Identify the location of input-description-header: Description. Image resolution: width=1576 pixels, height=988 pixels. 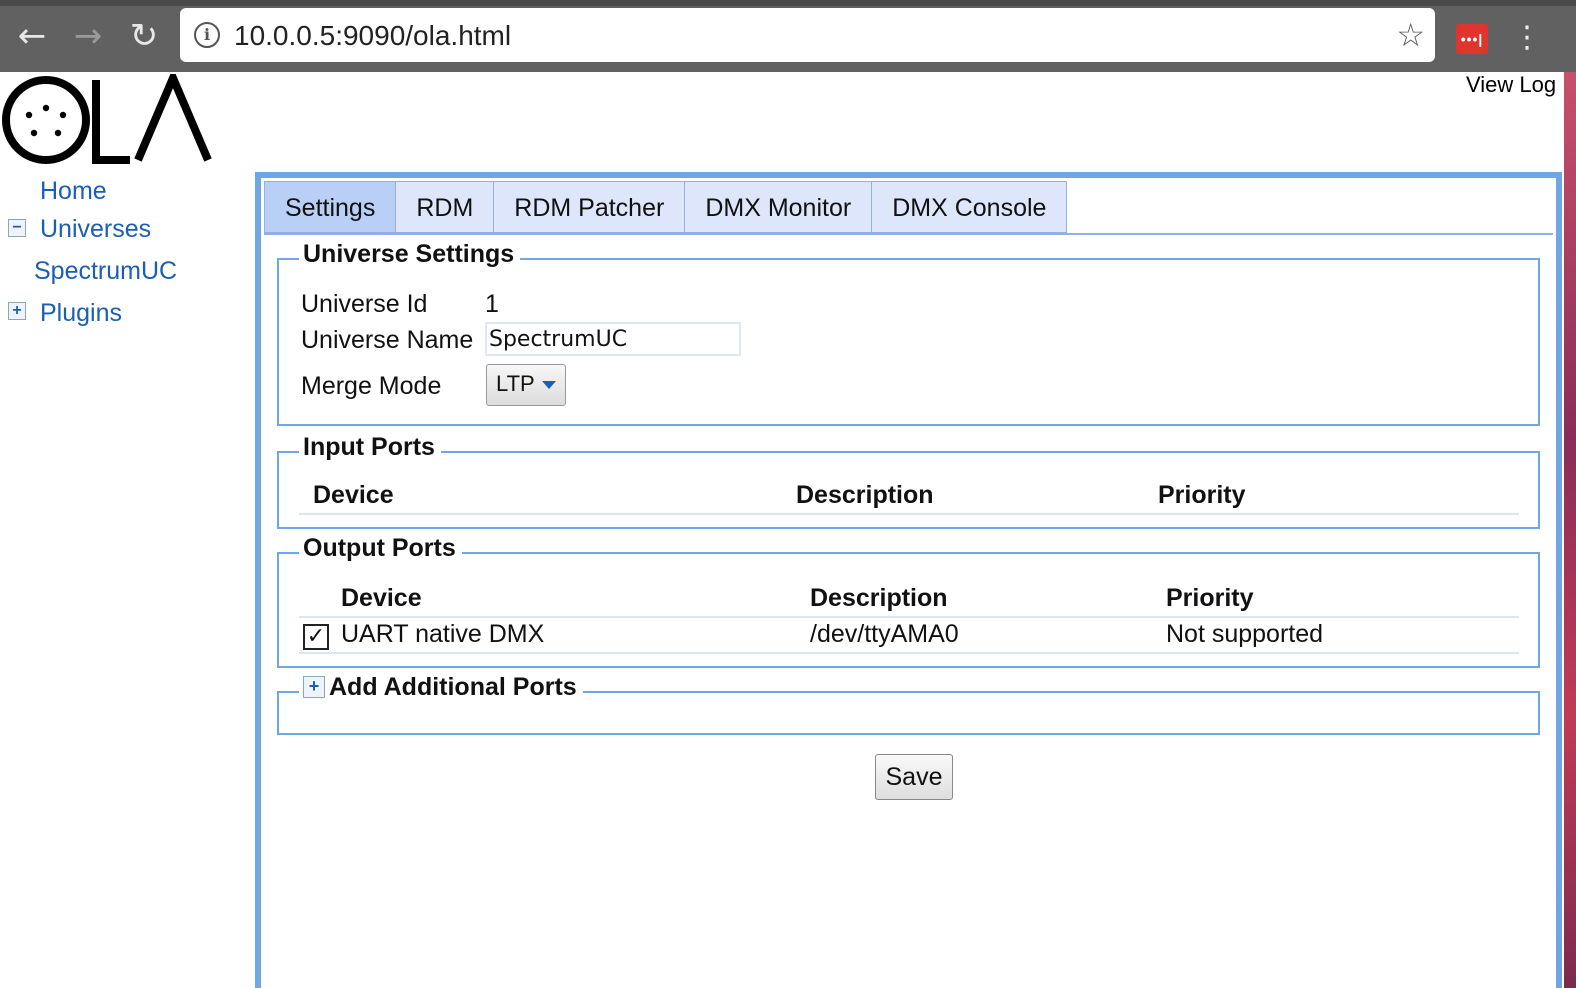
(865, 495).